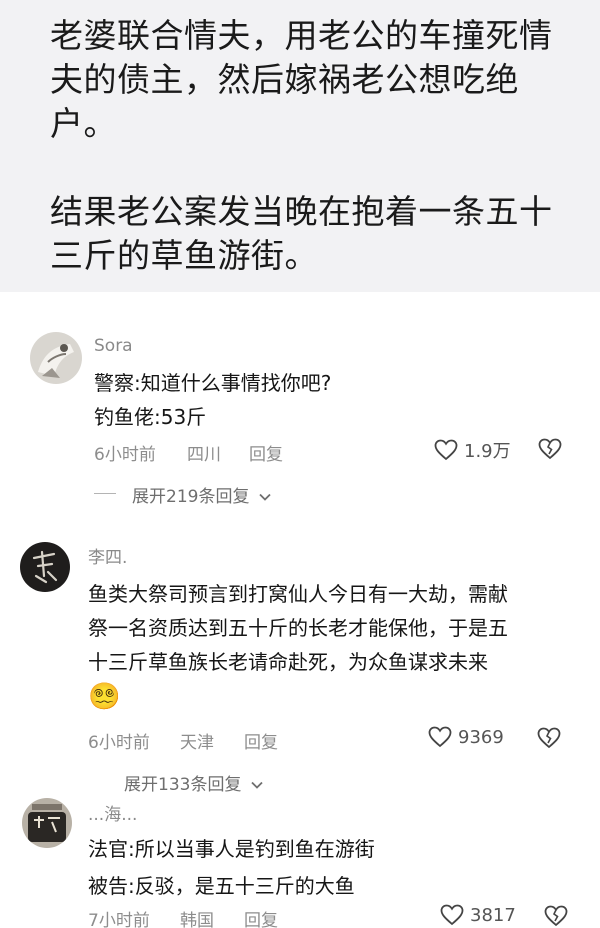 This screenshot has height=928, width=600. I want to click on expand-replies-button: 展开219条回复, so click(201, 494).